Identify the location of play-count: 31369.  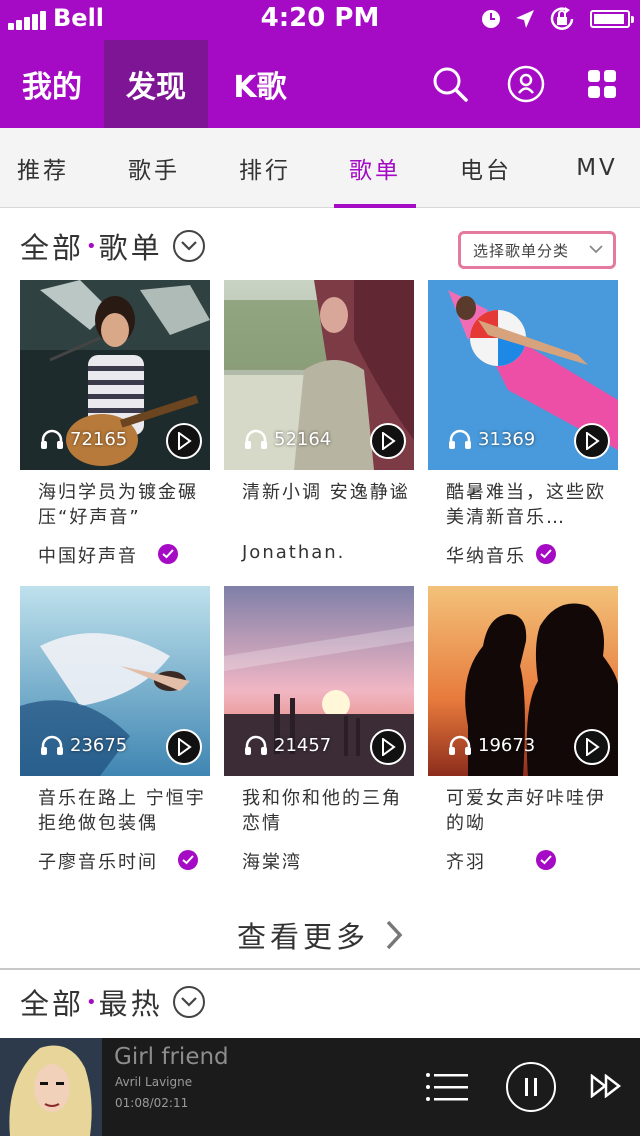
(491, 439).